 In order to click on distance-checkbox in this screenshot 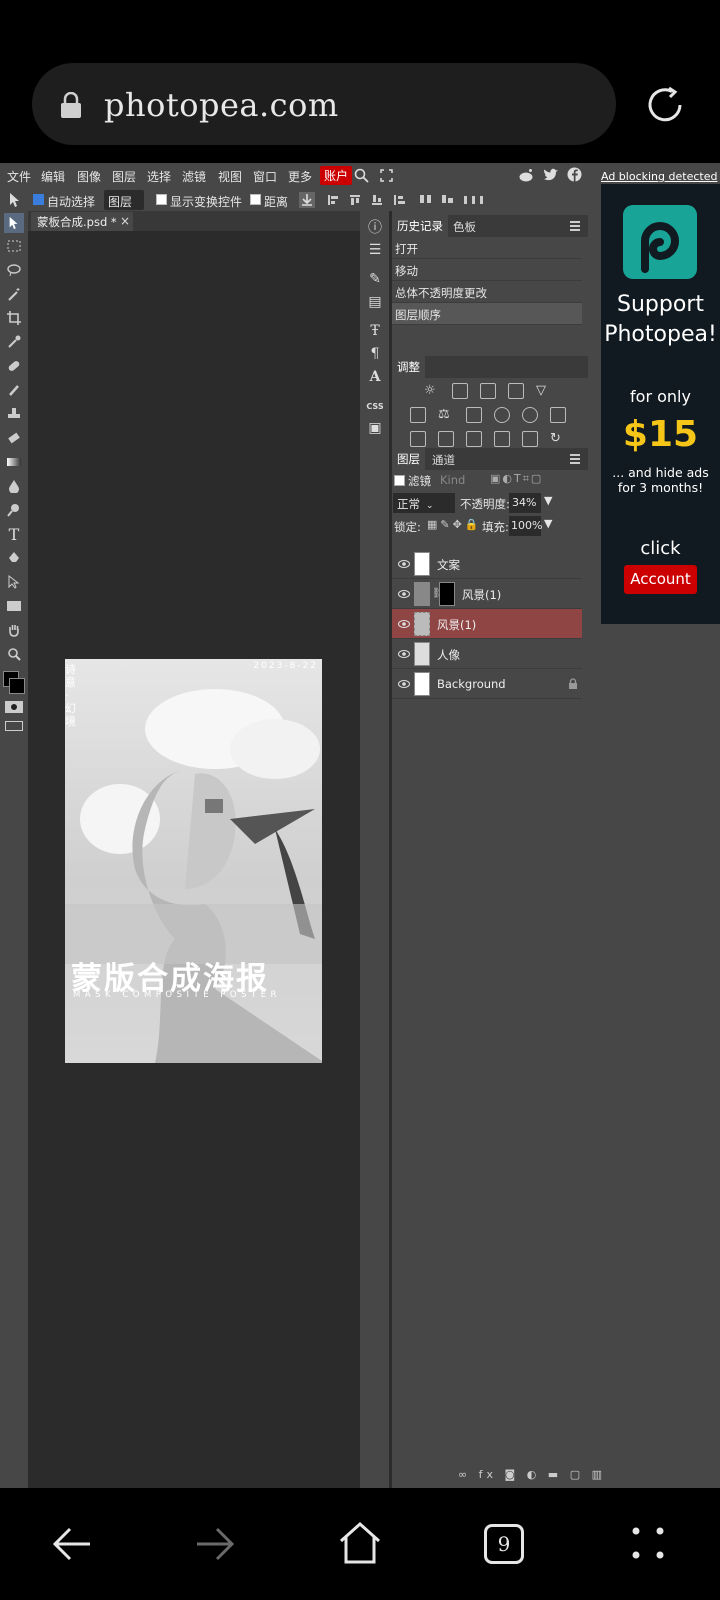, I will do `click(255, 199)`.